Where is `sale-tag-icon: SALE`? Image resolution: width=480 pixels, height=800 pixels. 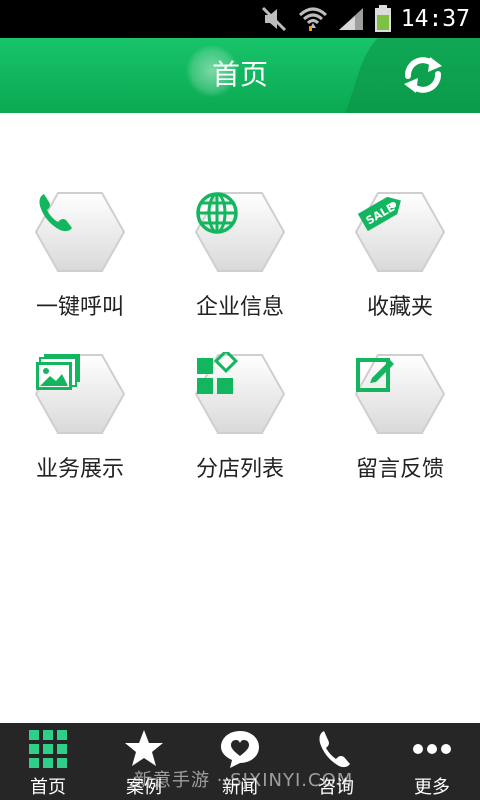 sale-tag-icon: SALE is located at coordinates (379, 214).